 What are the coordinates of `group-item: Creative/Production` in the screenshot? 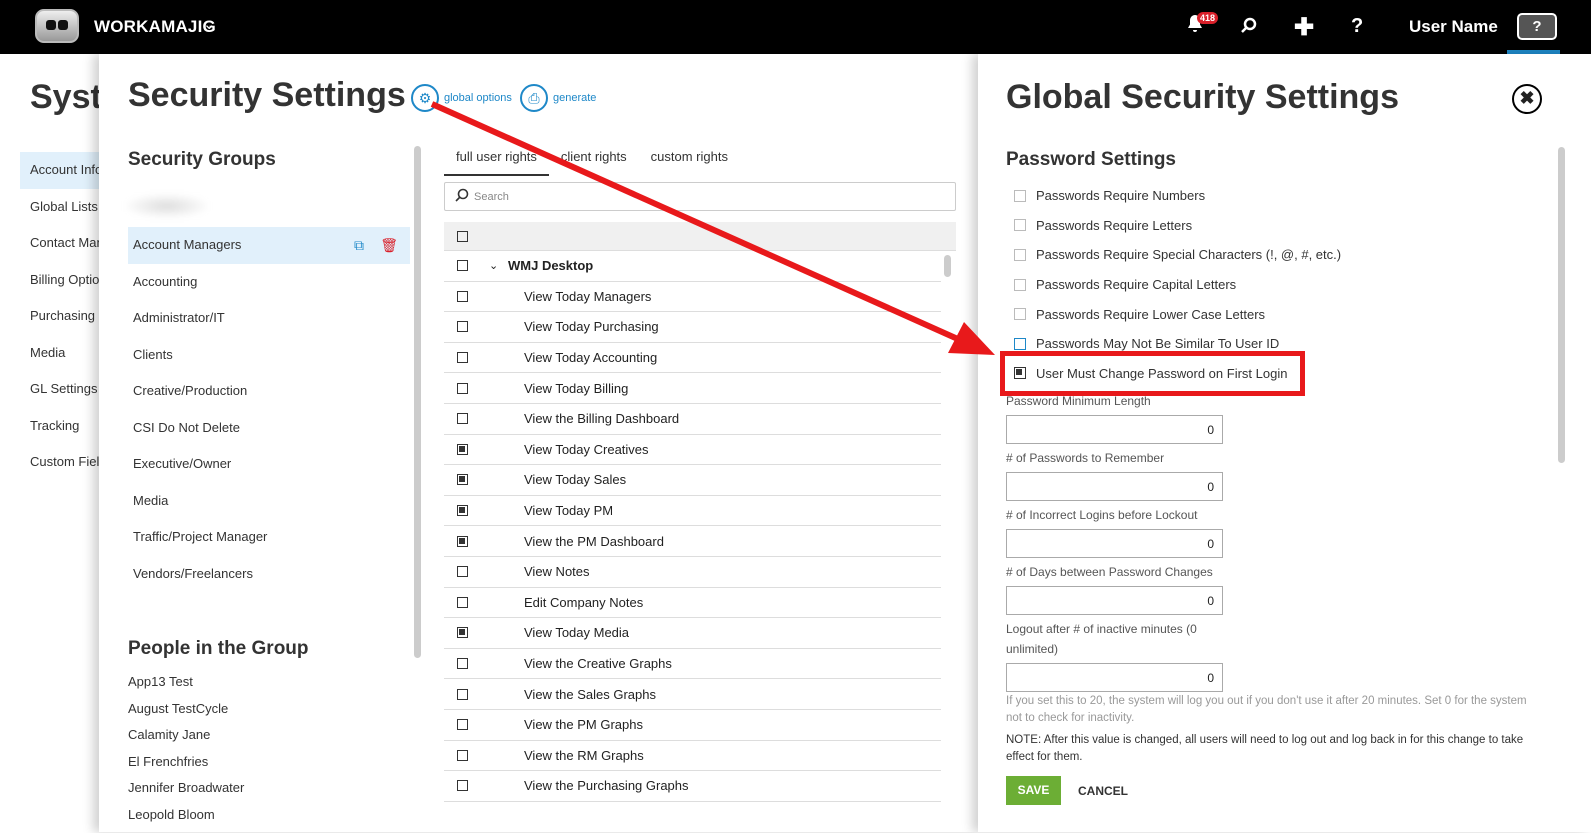 It's located at (269, 391).